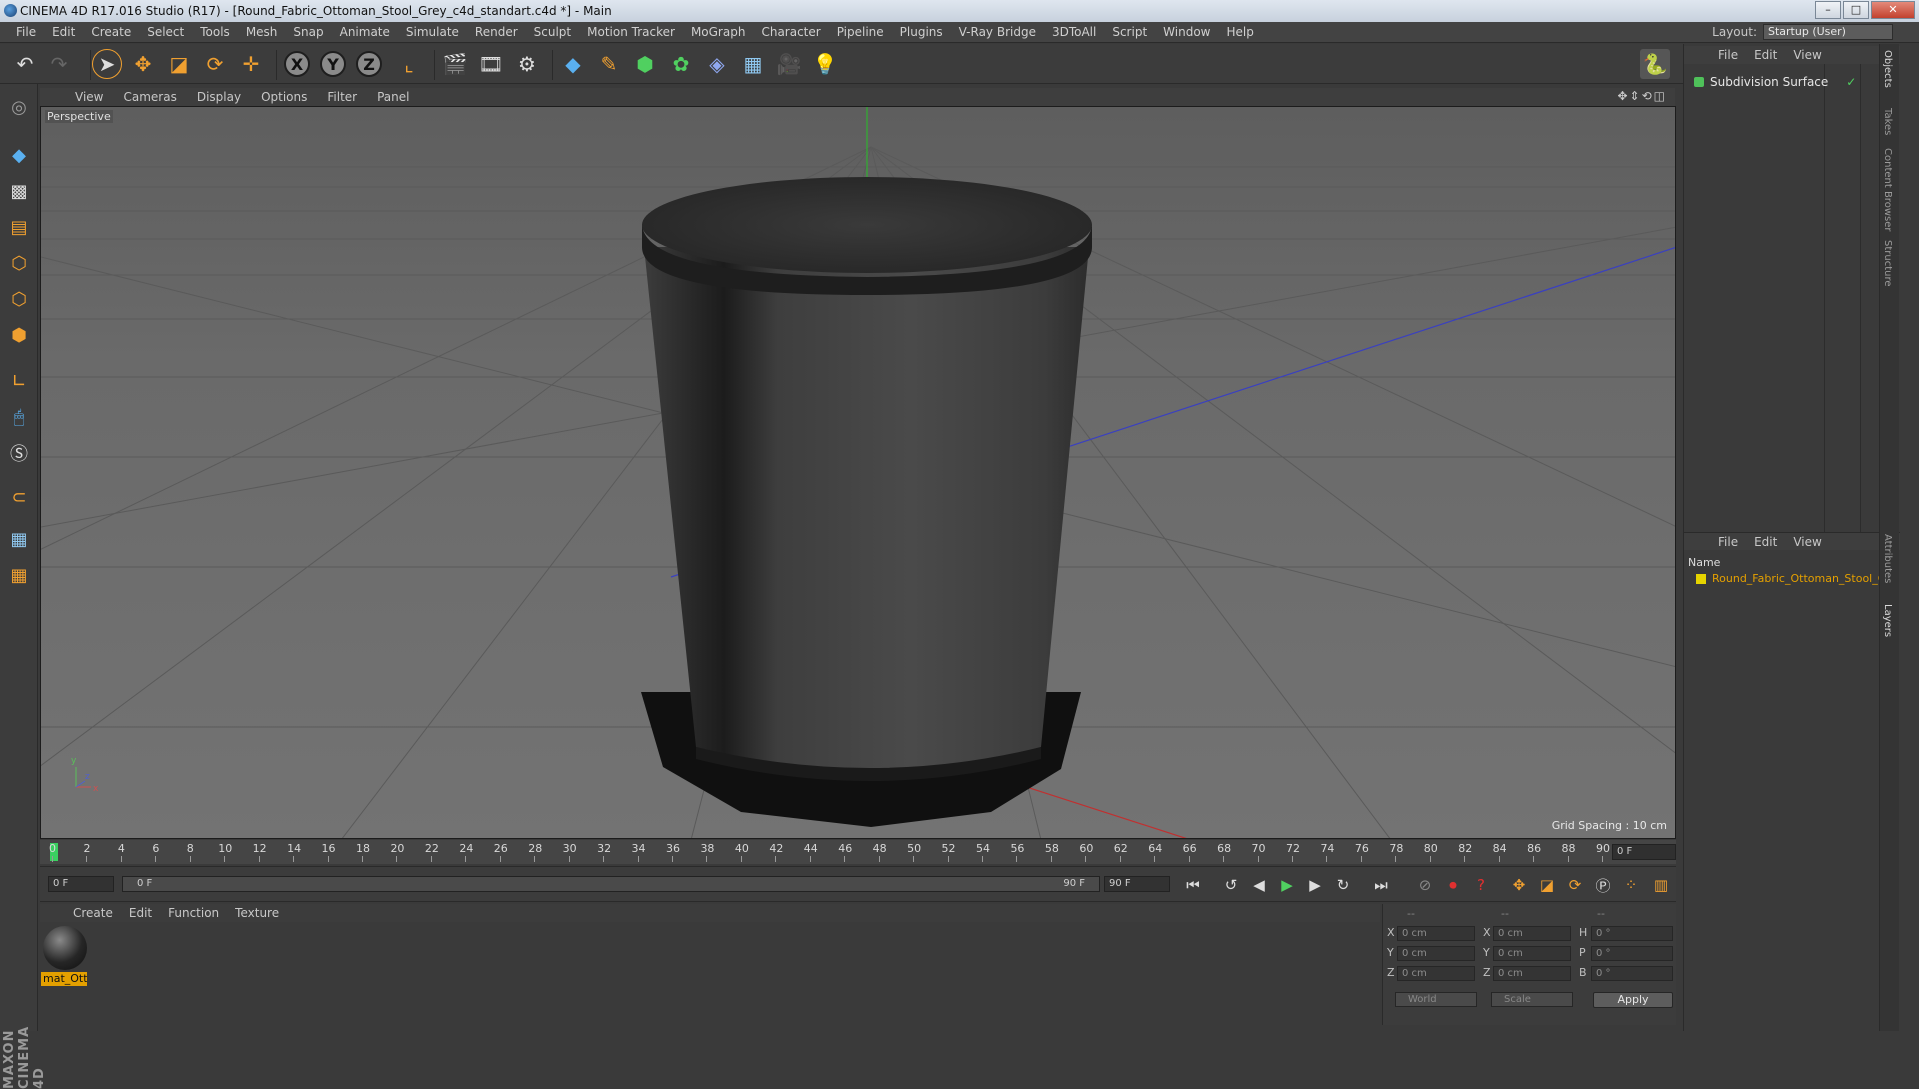  I want to click on side-tab-structure: Structure, so click(1887, 263).